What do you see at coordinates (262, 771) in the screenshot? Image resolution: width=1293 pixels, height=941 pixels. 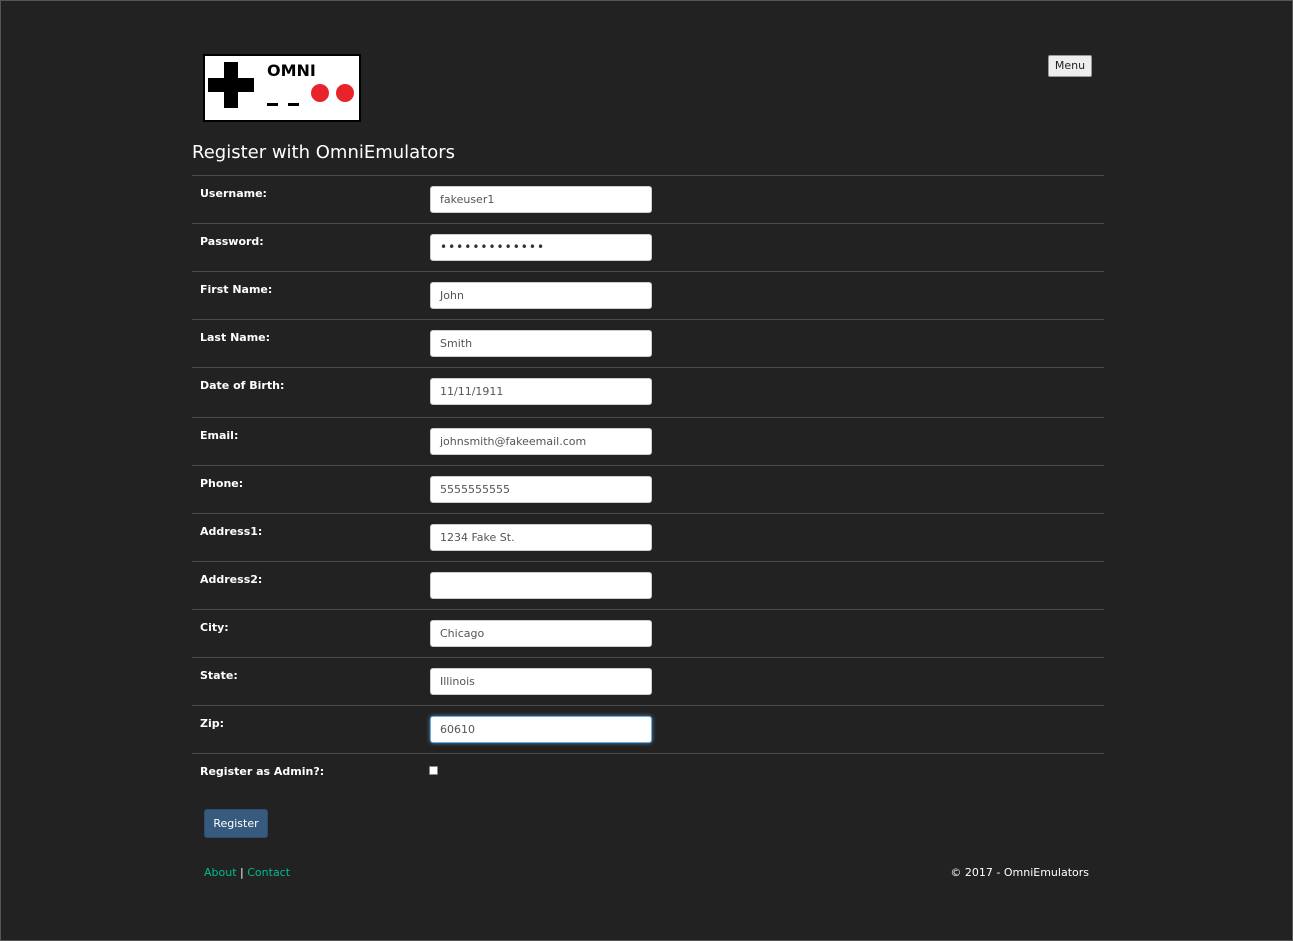 I see `admin-label: Register as Admin?:` at bounding box center [262, 771].